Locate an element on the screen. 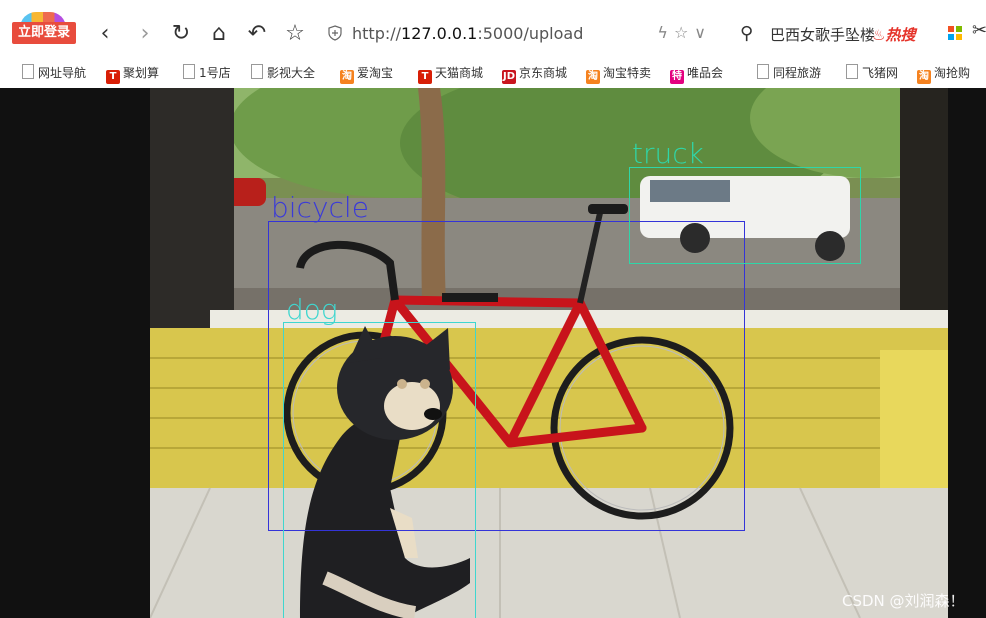 This screenshot has width=986, height=618. bookmark-item: JD 京东商城 is located at coordinates (535, 74).